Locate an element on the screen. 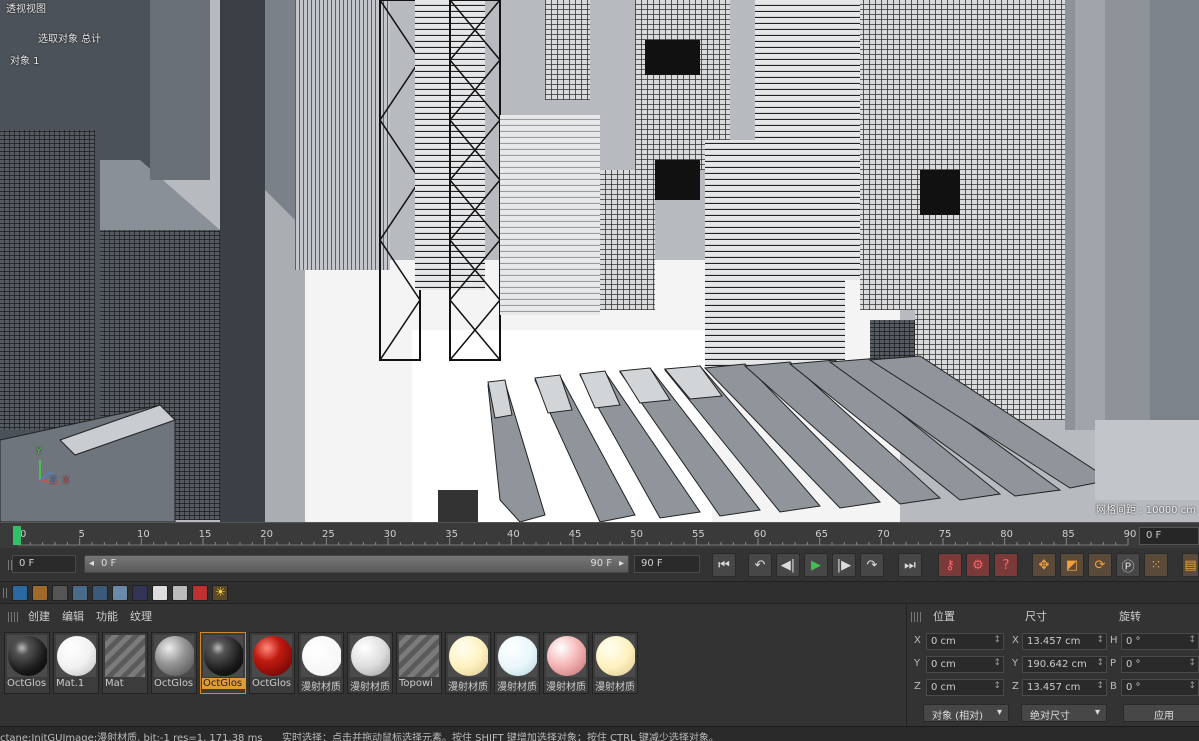 This screenshot has height=741, width=1199. layered-icon is located at coordinates (180, 593).